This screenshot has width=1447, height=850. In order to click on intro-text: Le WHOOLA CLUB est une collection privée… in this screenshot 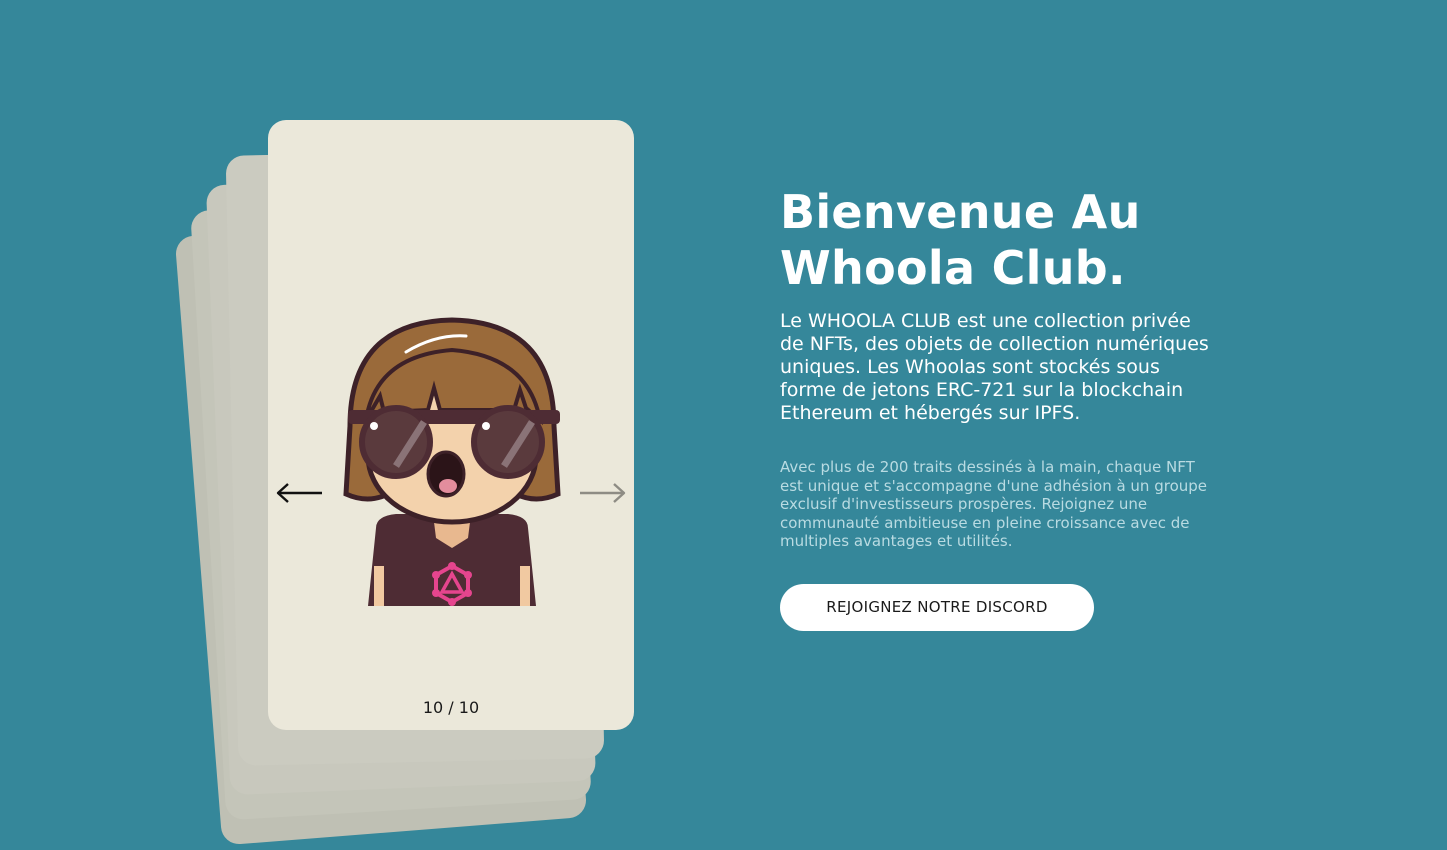, I will do `click(994, 367)`.